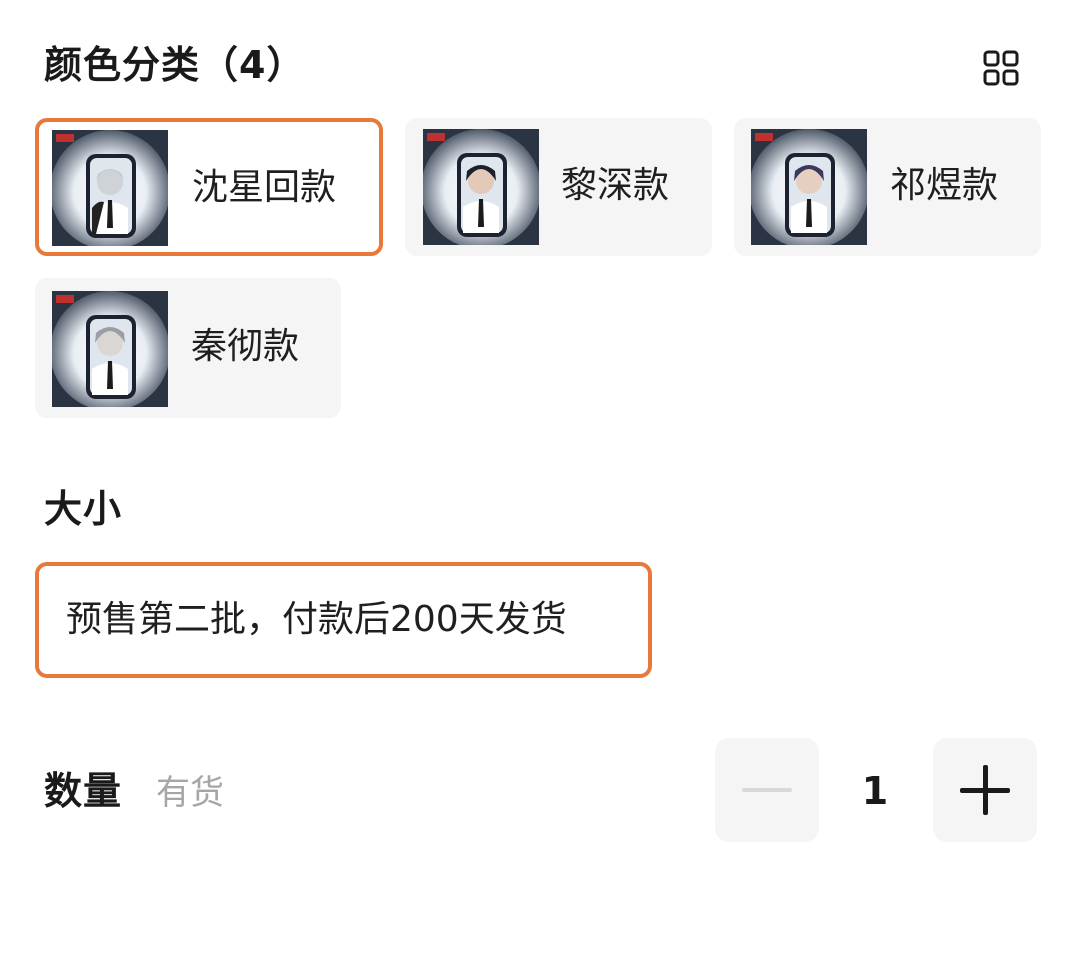  I want to click on minus-icon, so click(767, 790).